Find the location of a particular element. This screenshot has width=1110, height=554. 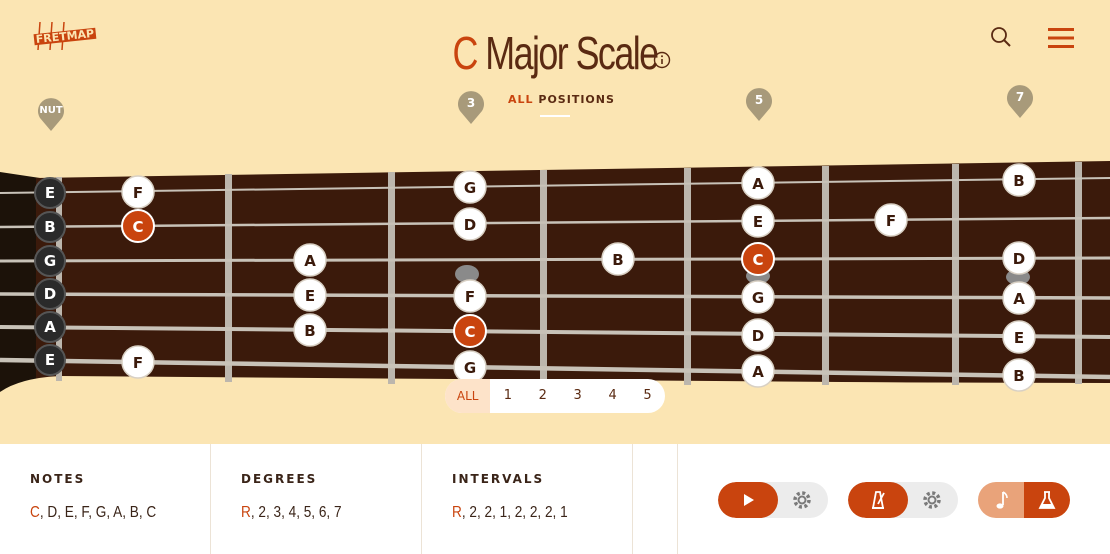

open-string-e-low: E is located at coordinates (50, 360).